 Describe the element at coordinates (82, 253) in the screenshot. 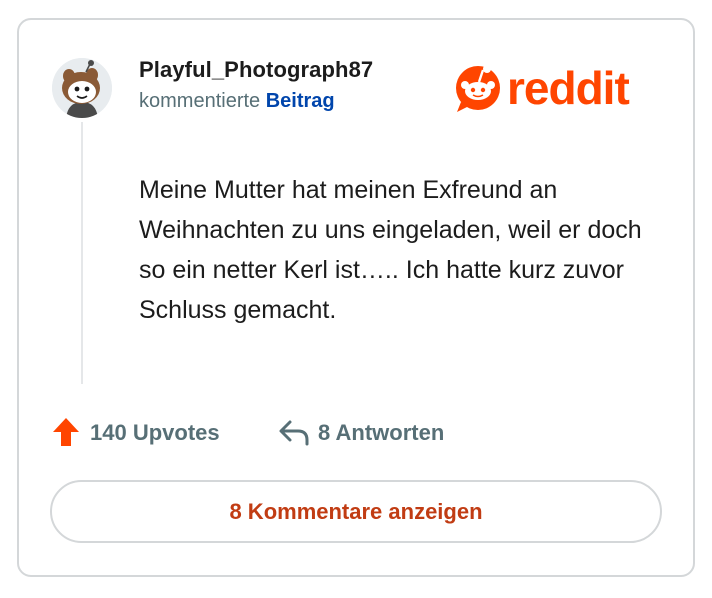

I see `thread-line` at that location.